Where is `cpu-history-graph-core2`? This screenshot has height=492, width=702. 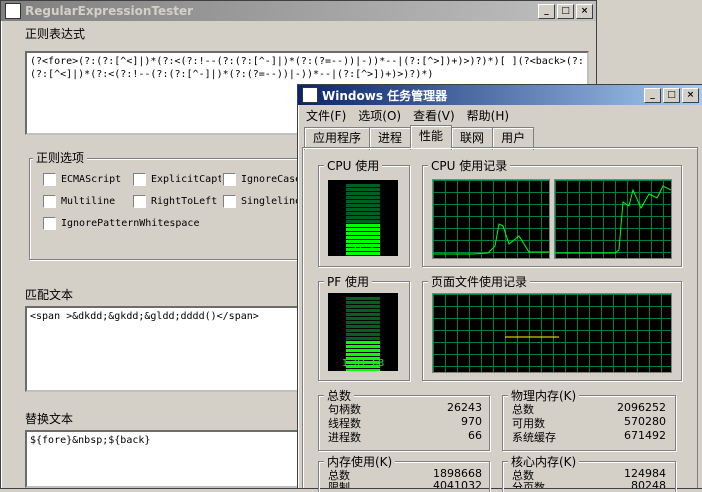 cpu-history-graph-core2 is located at coordinates (613, 219).